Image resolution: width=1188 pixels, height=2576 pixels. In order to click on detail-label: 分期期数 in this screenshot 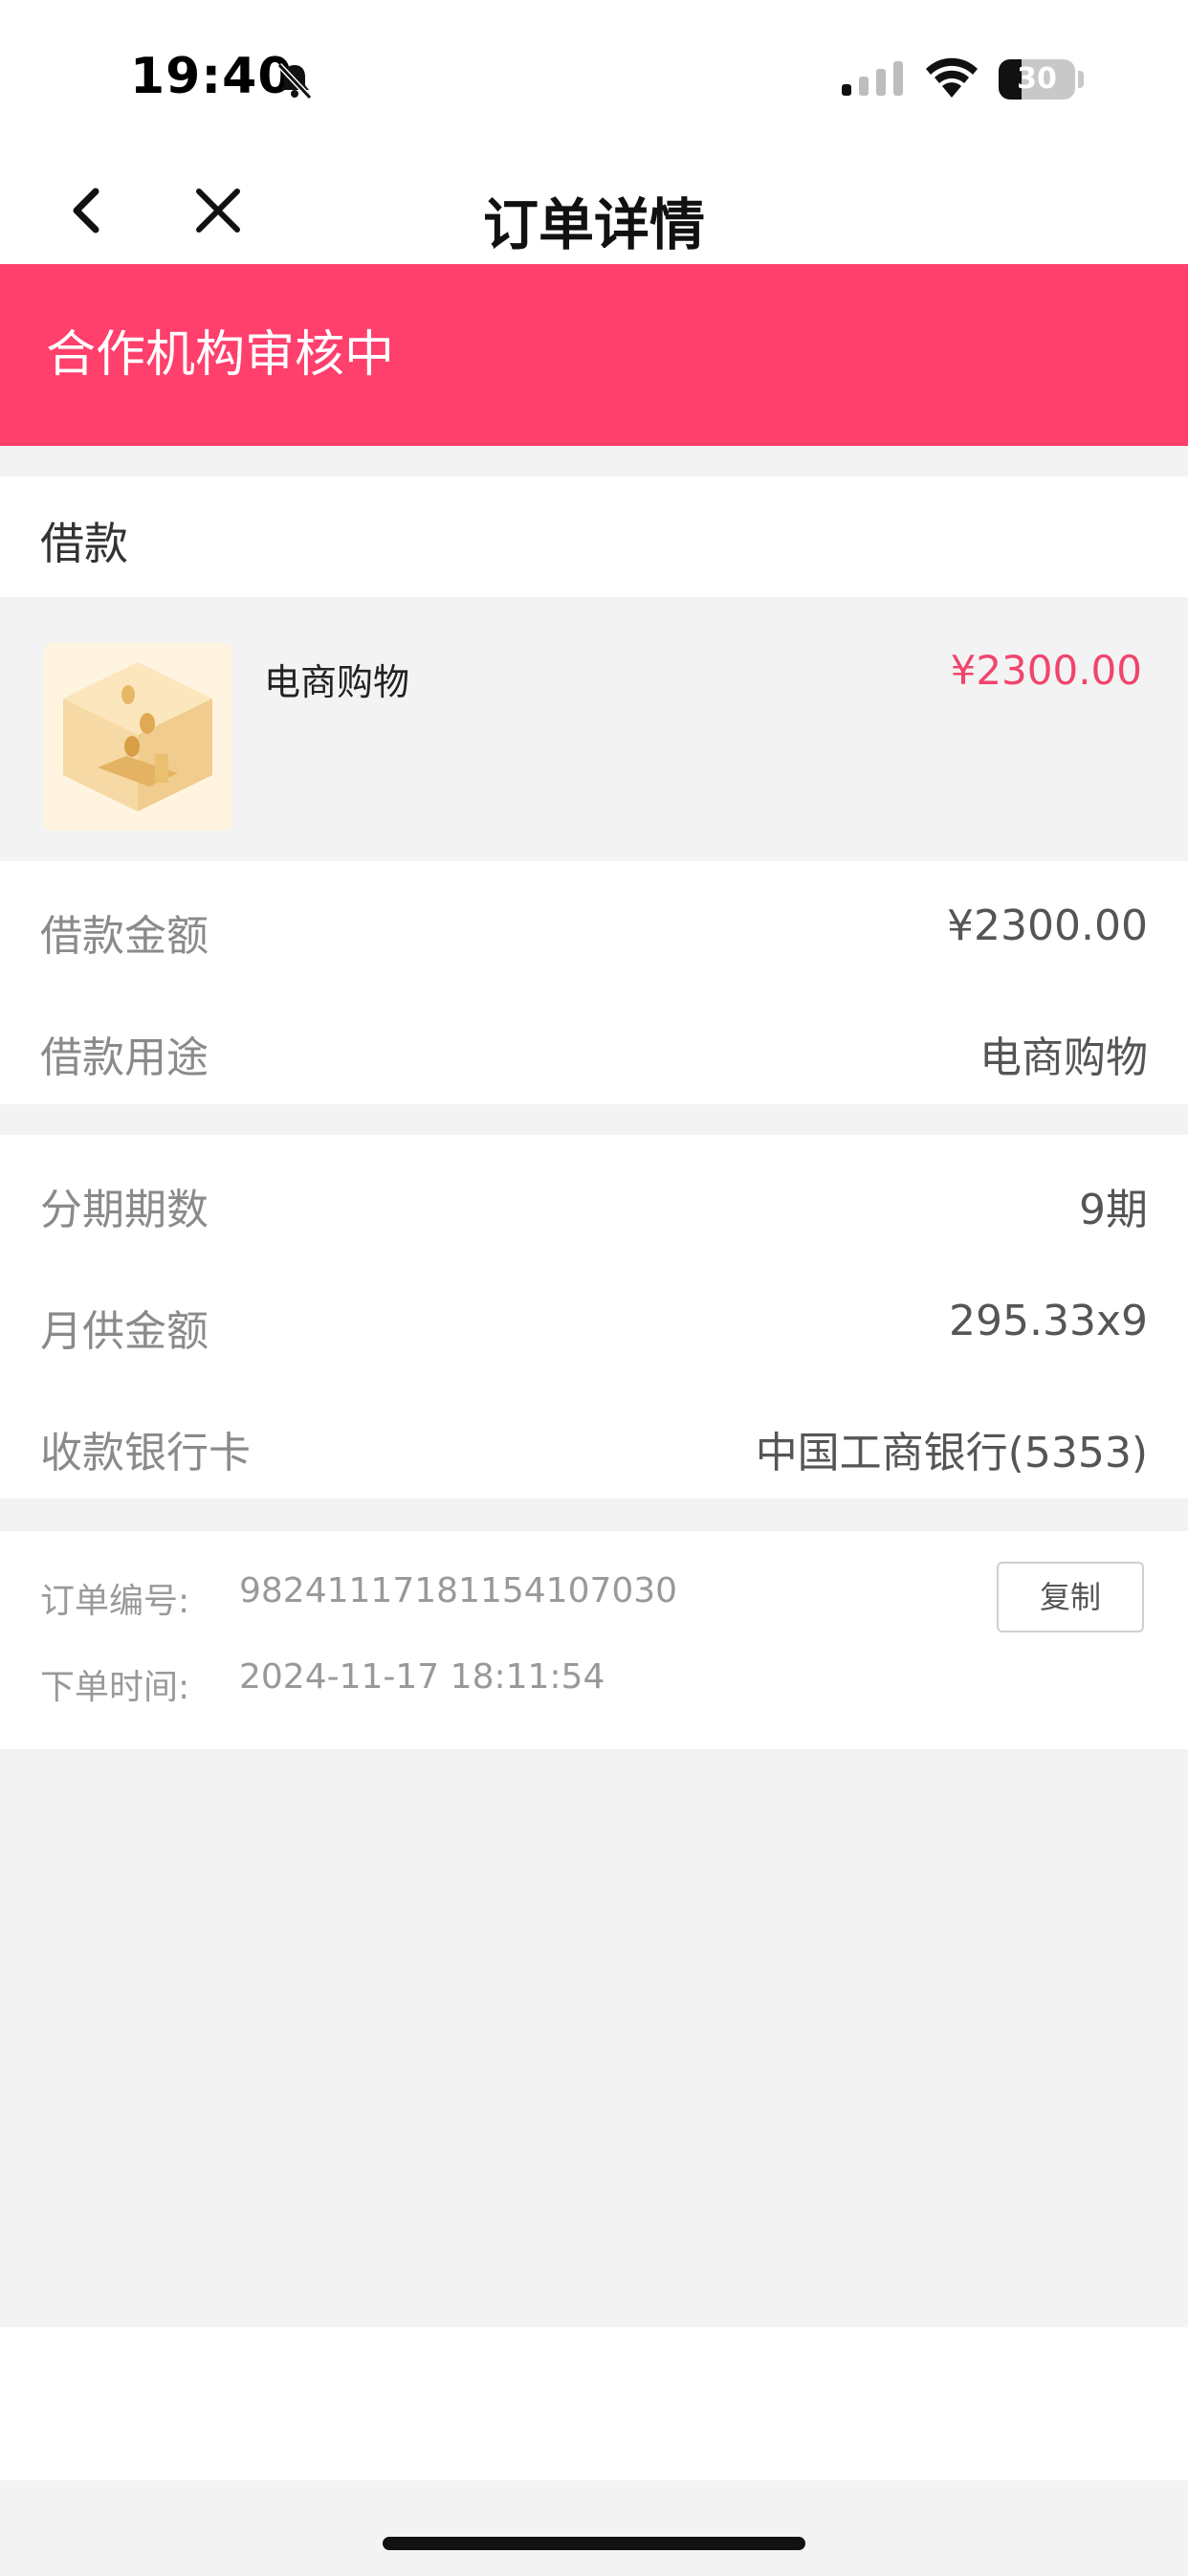, I will do `click(124, 1210)`.